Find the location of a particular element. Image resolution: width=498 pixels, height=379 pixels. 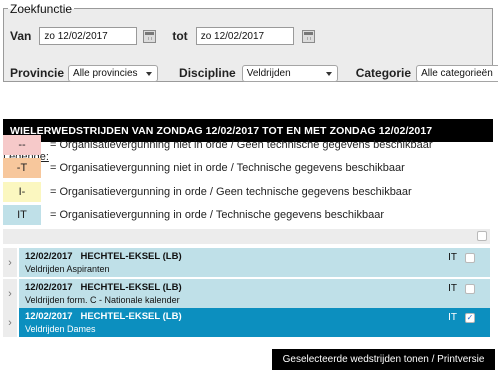

legend-swatch: -T is located at coordinates (22, 168).